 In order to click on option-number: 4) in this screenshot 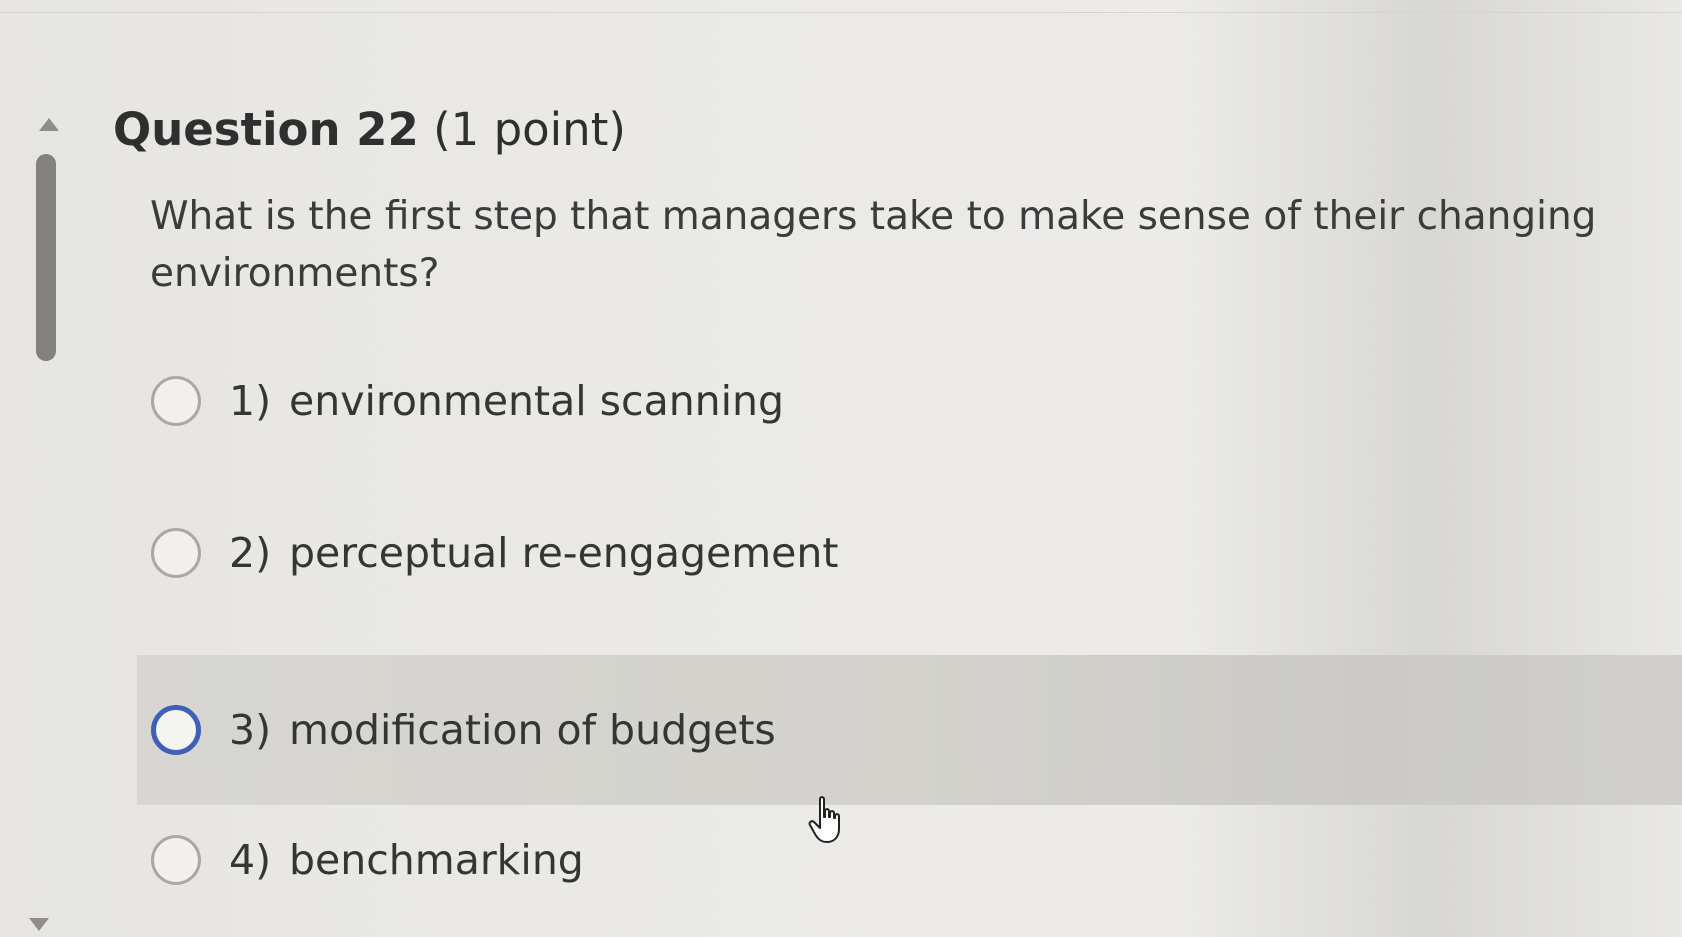, I will do `click(250, 860)`.